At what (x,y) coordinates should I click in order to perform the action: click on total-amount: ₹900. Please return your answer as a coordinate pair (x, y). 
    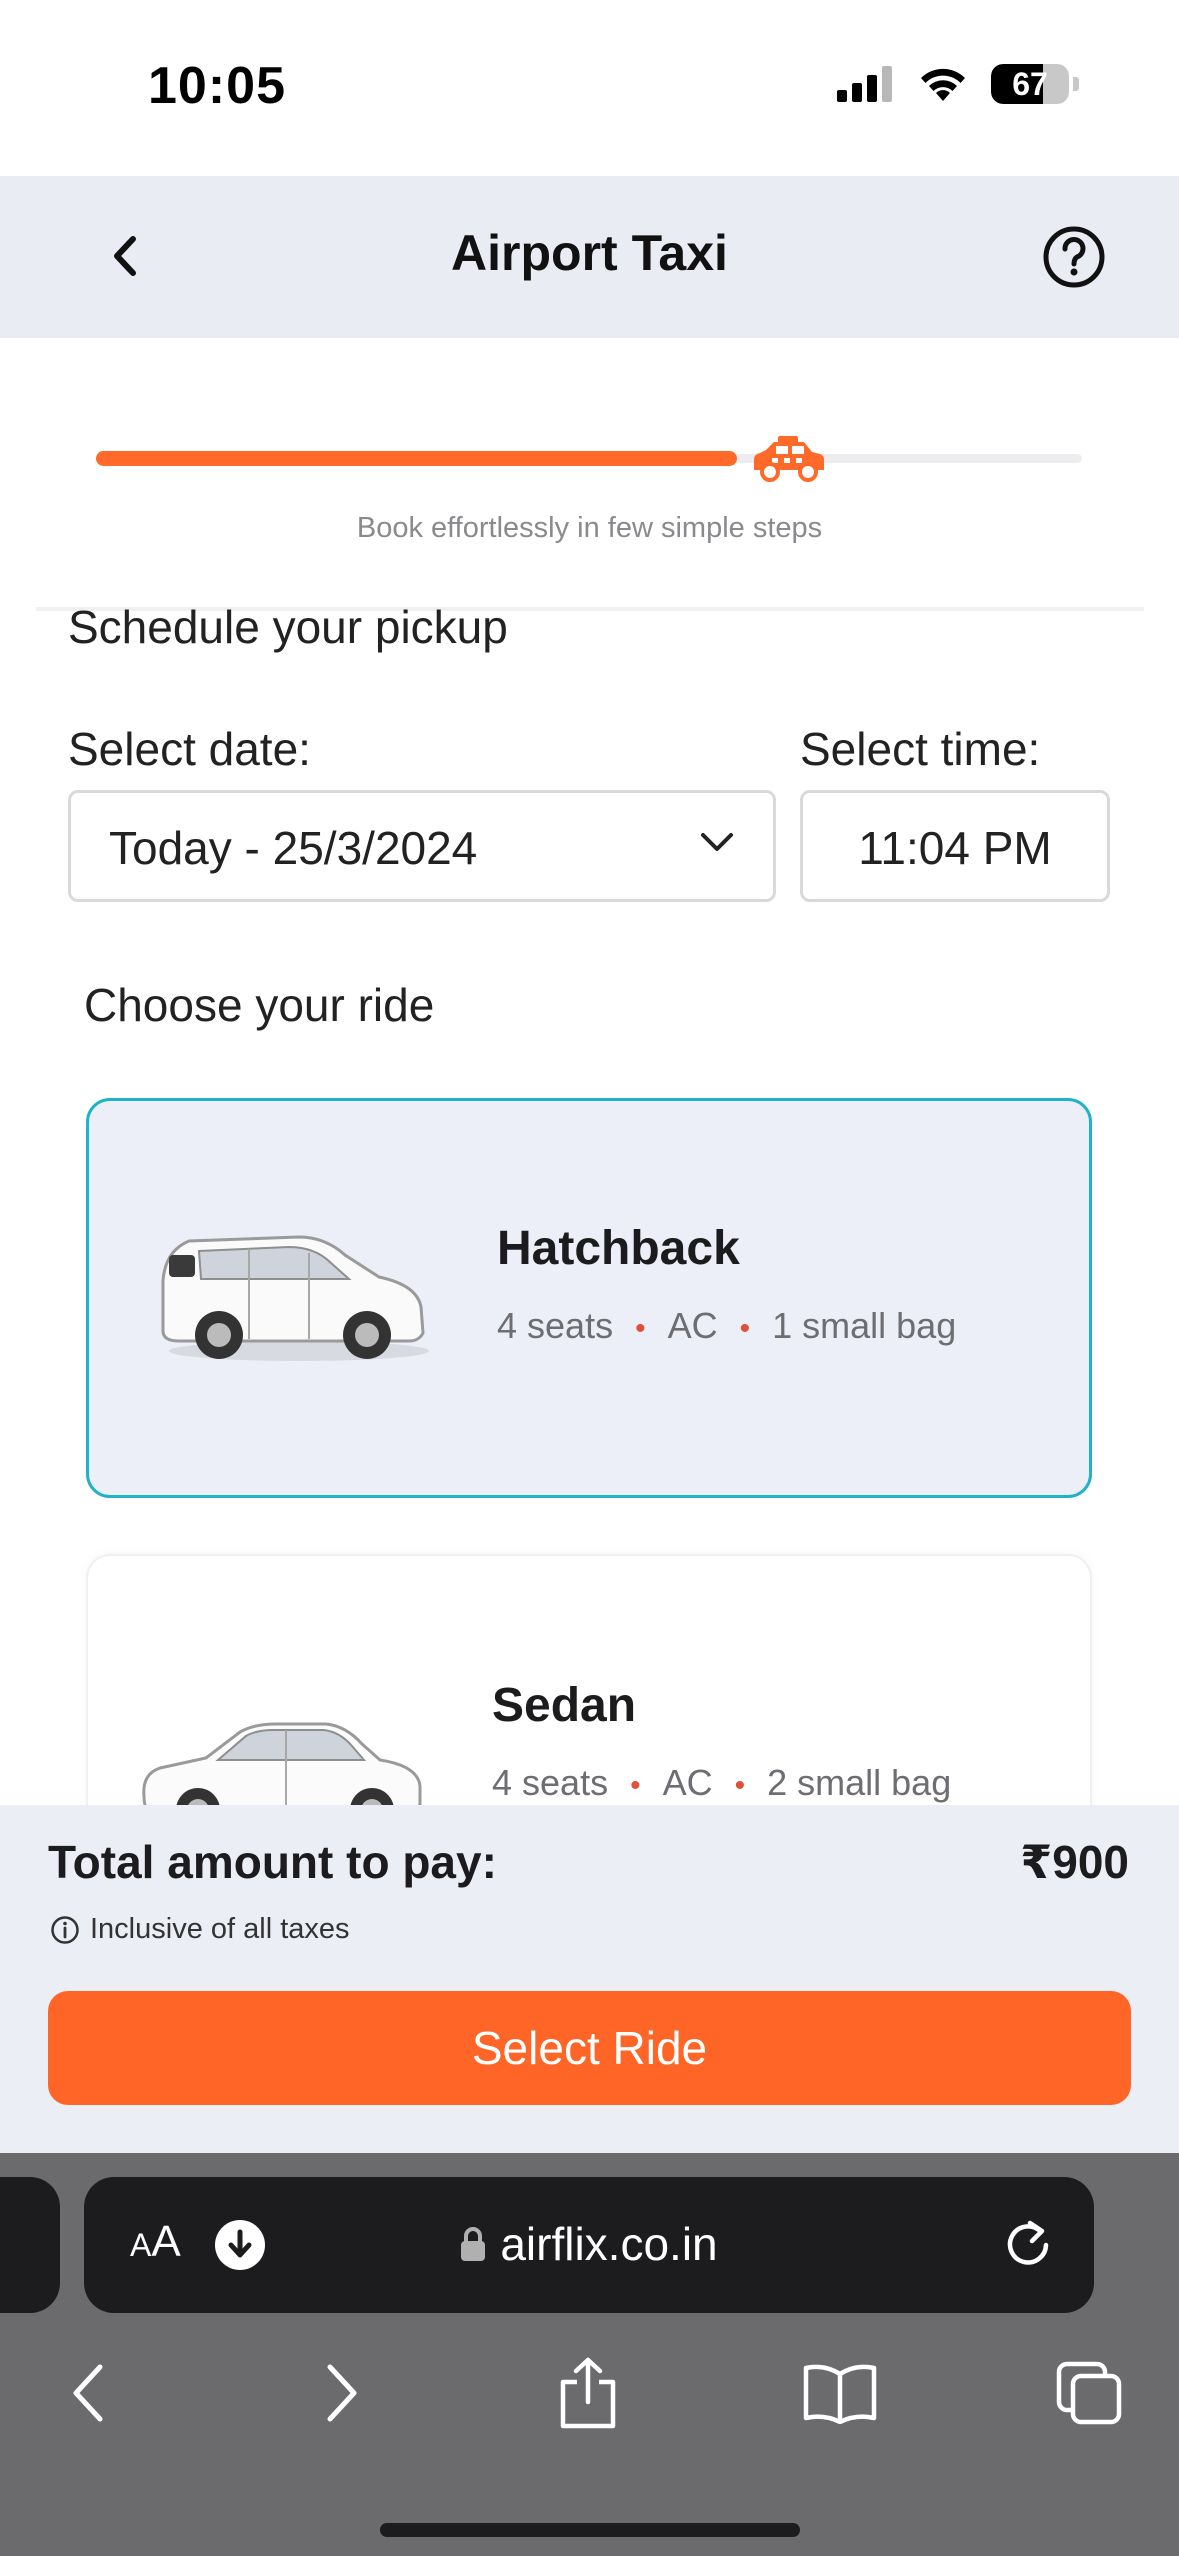
    Looking at the image, I should click on (1074, 1862).